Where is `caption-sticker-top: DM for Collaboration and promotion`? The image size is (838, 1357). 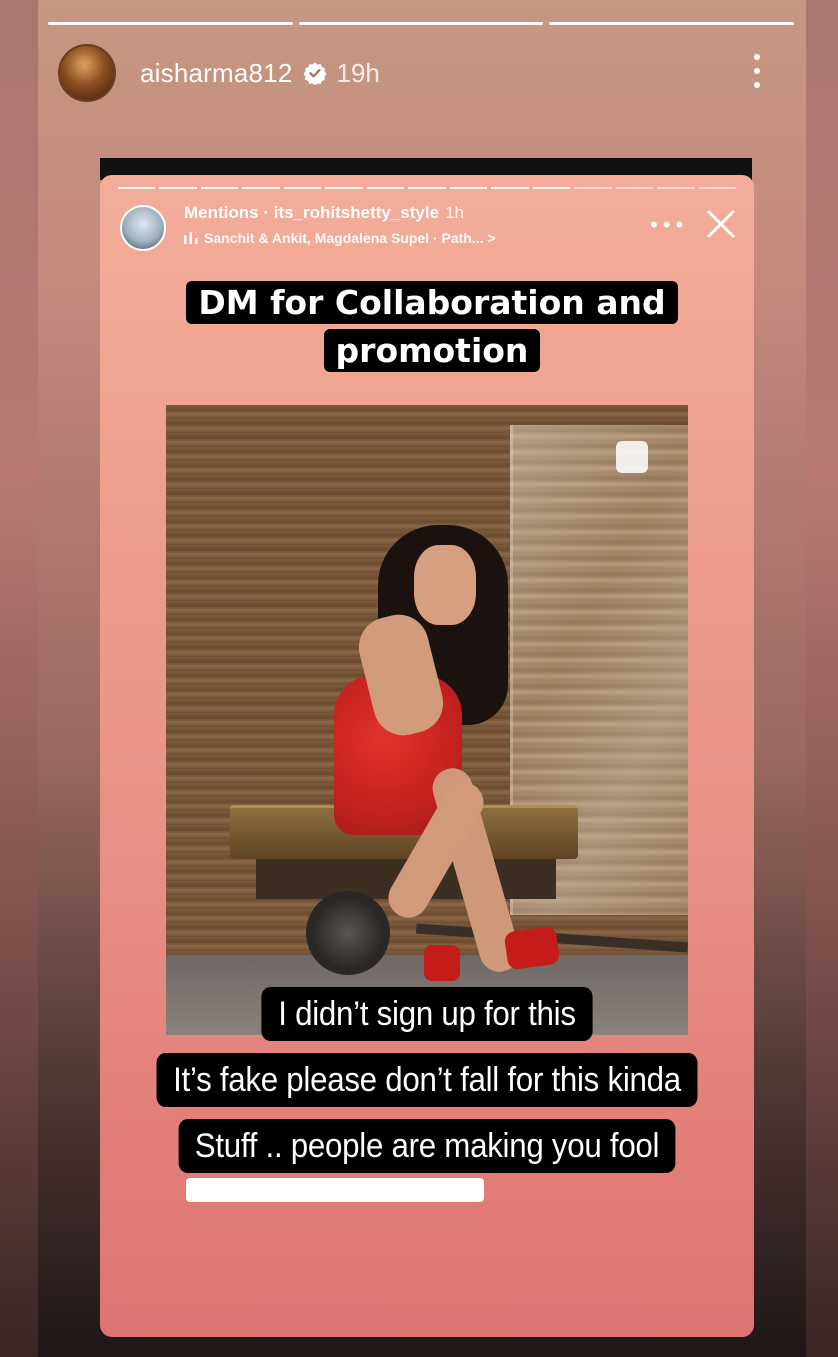 caption-sticker-top: DM for Collaboration and promotion is located at coordinates (432, 327).